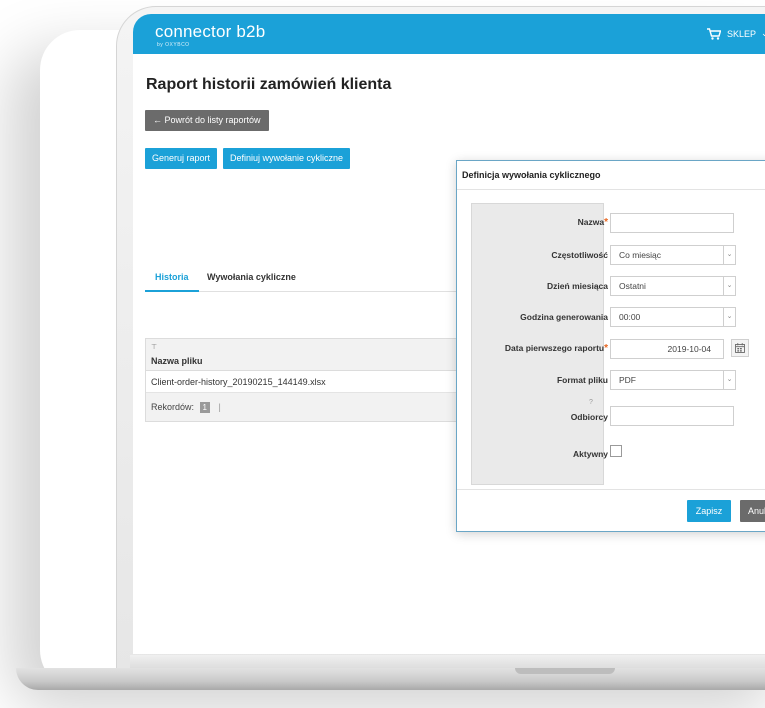 The height and width of the screenshot is (708, 765). What do you see at coordinates (673, 286) in the screenshot?
I see `day-of-month-select: Ostatni ⌄` at bounding box center [673, 286].